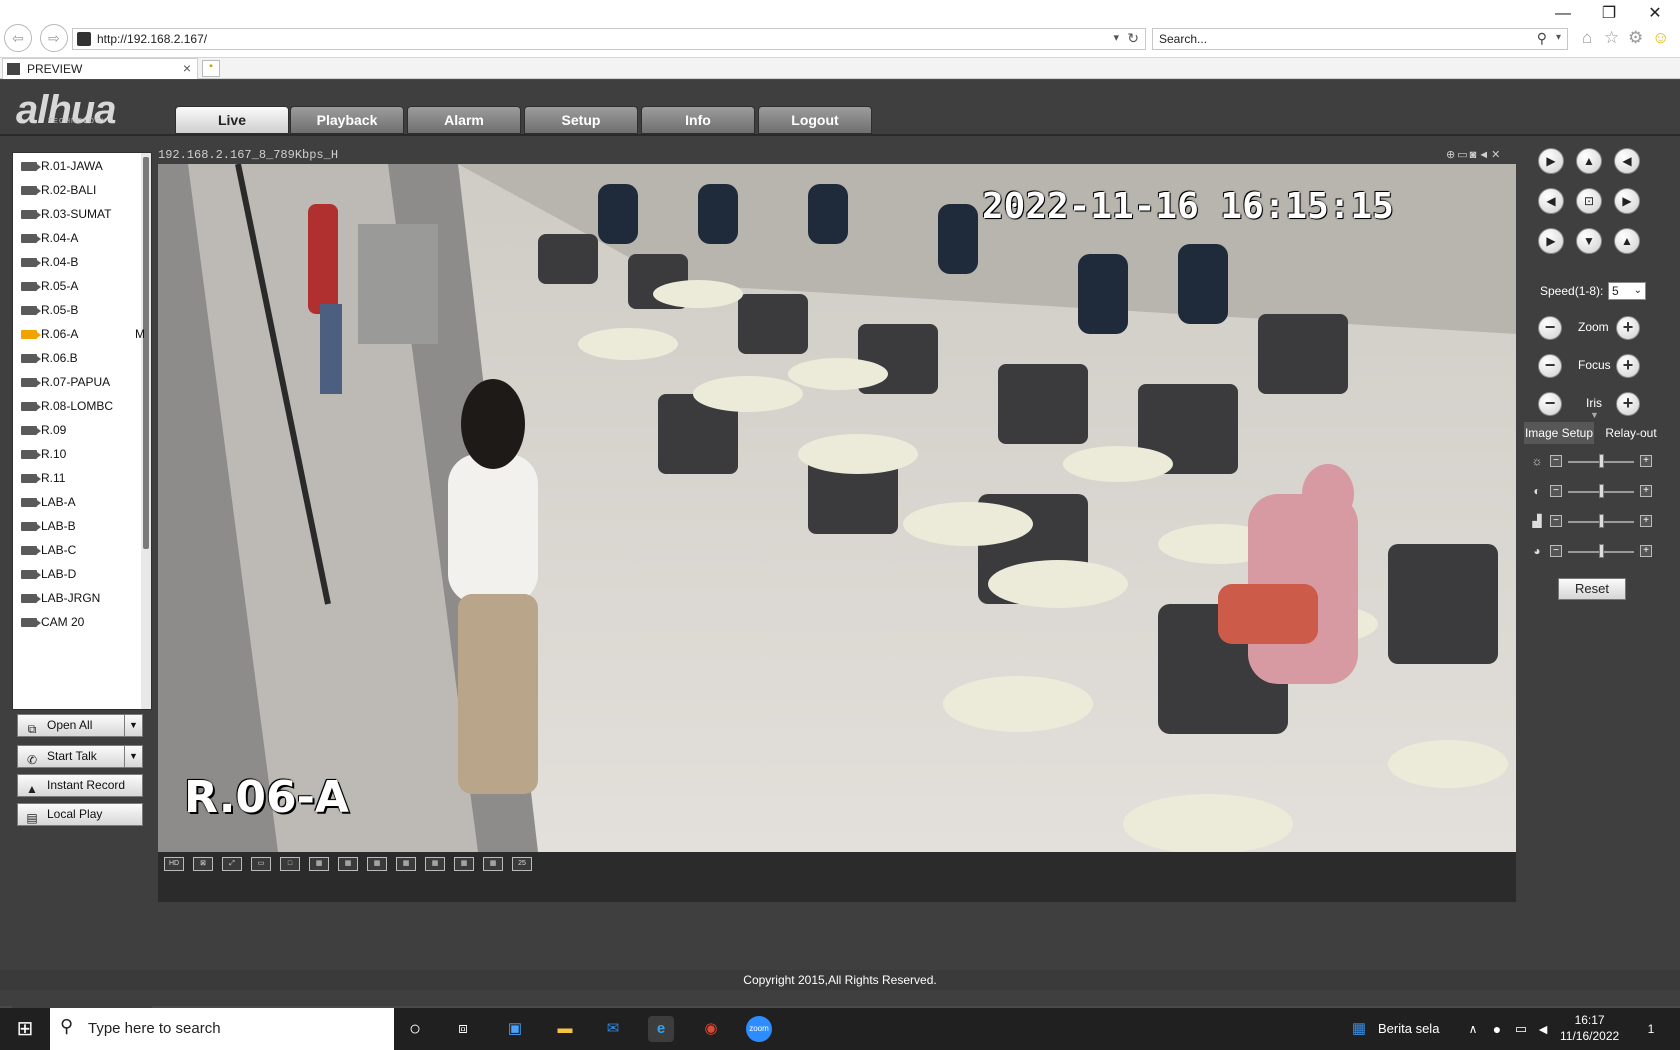 This screenshot has height=1050, width=1680. Describe the element at coordinates (1473, 1029) in the screenshot. I see `tray-chevron-up-icon: ∧` at that location.